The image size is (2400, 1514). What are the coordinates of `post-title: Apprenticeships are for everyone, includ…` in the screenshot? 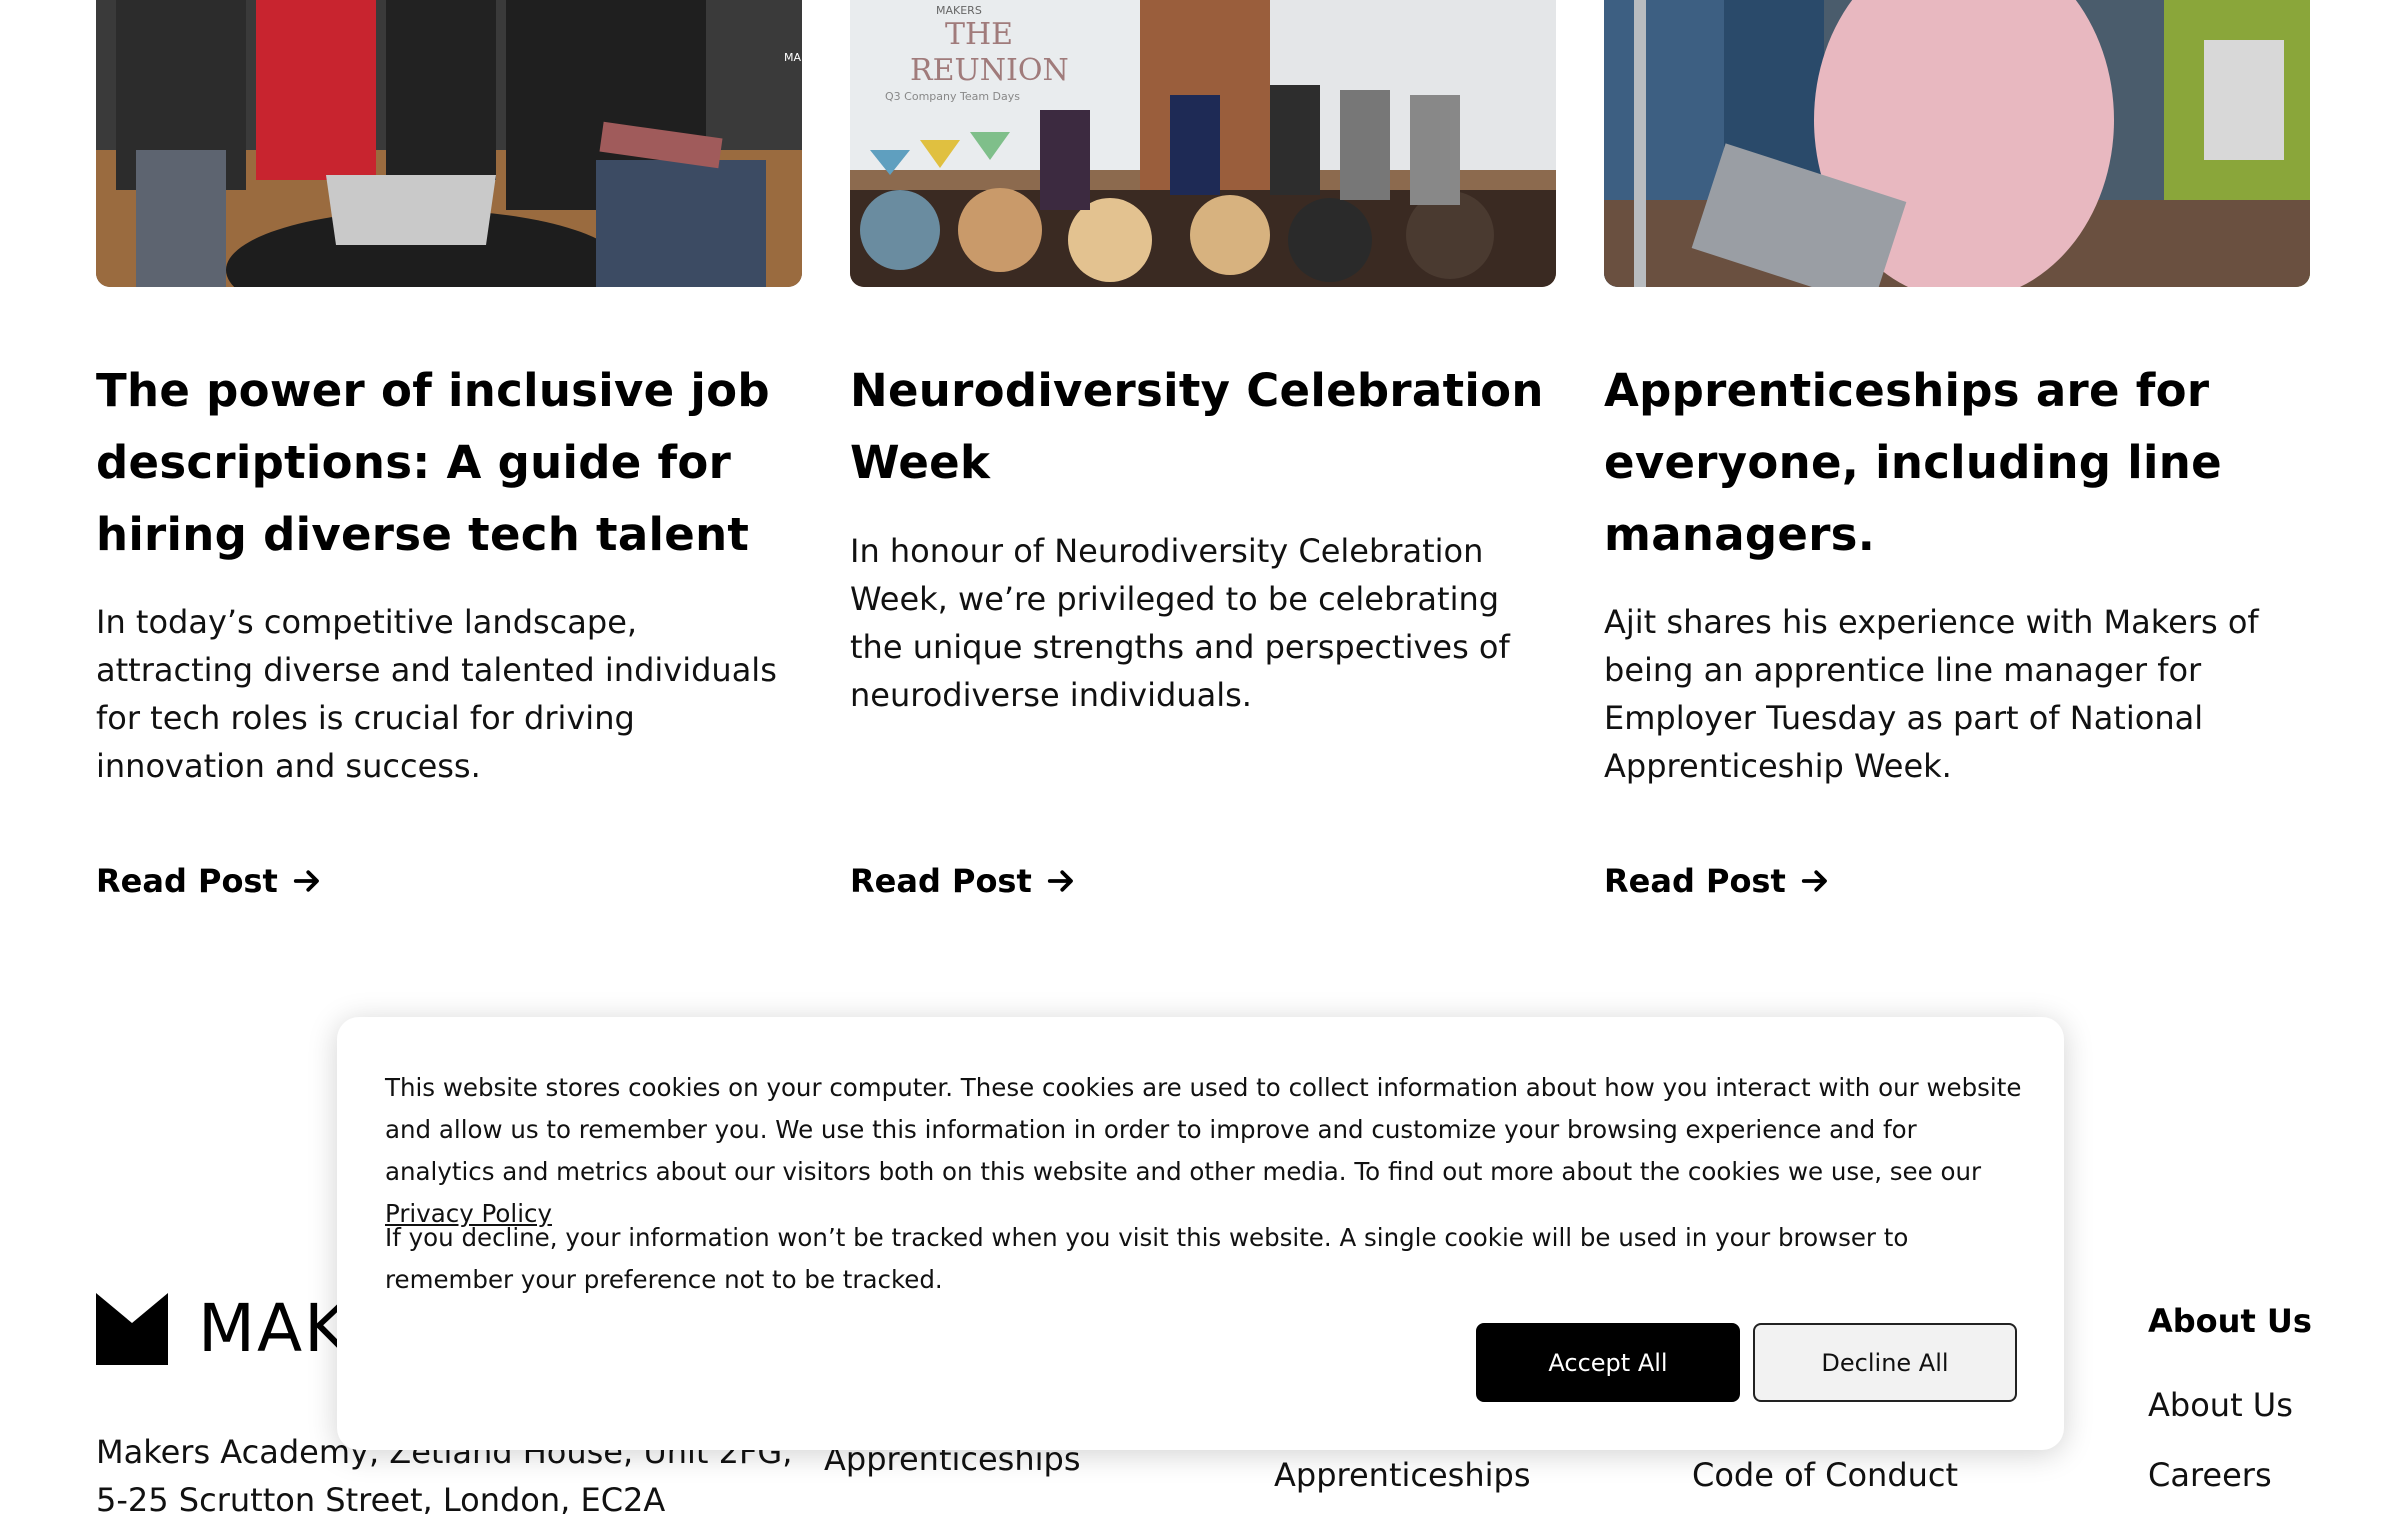 It's located at (1957, 463).